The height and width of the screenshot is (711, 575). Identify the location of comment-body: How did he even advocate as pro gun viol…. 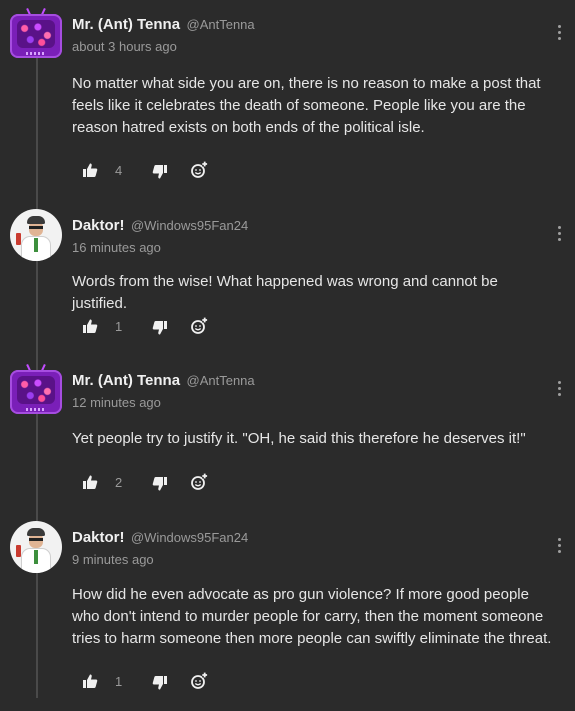
(312, 616).